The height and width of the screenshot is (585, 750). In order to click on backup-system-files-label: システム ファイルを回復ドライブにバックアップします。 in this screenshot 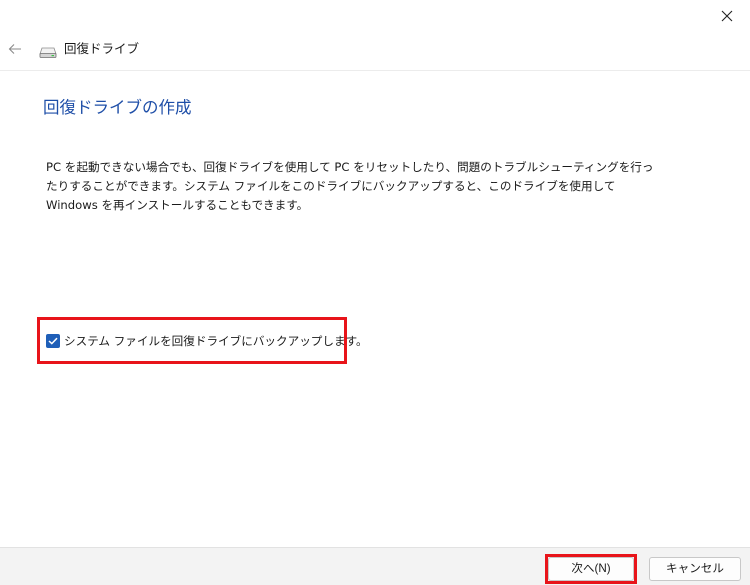, I will do `click(216, 341)`.